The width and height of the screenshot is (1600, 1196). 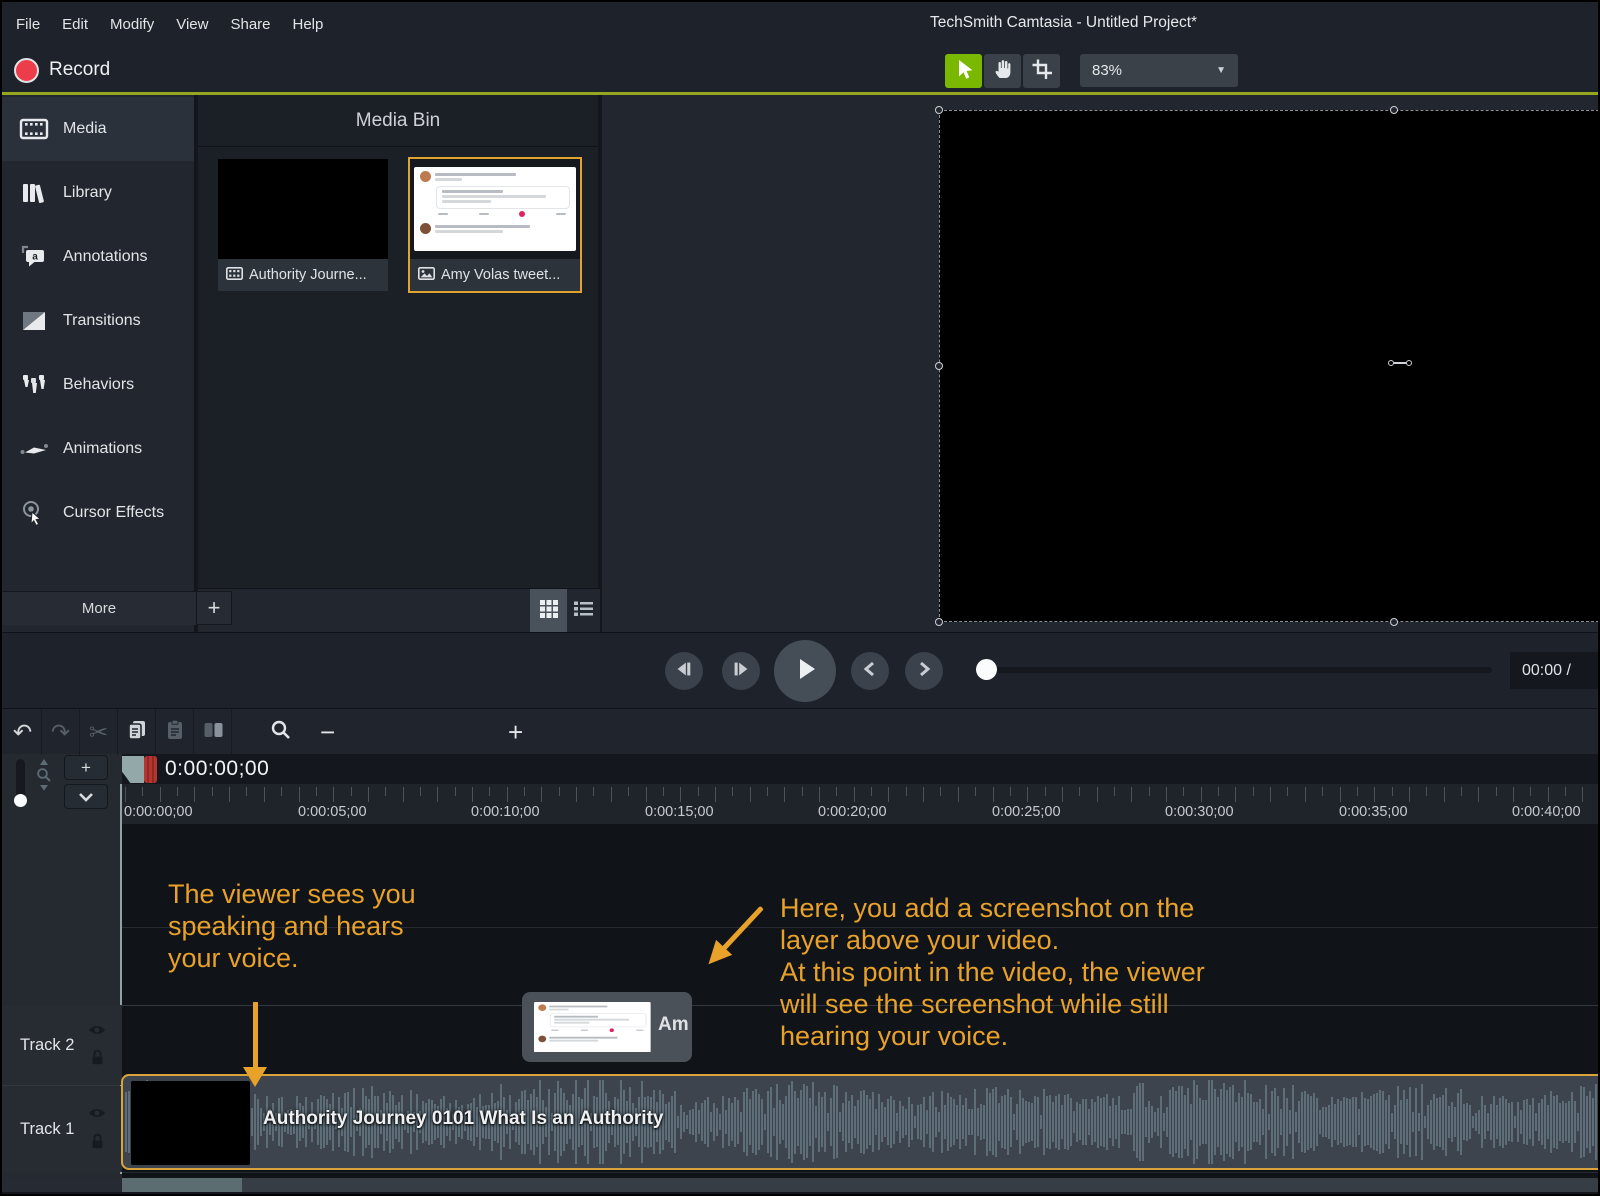 I want to click on copy-button, so click(x=137, y=732).